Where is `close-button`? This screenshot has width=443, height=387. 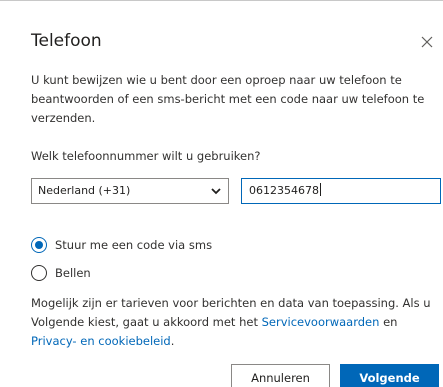 close-button is located at coordinates (427, 42).